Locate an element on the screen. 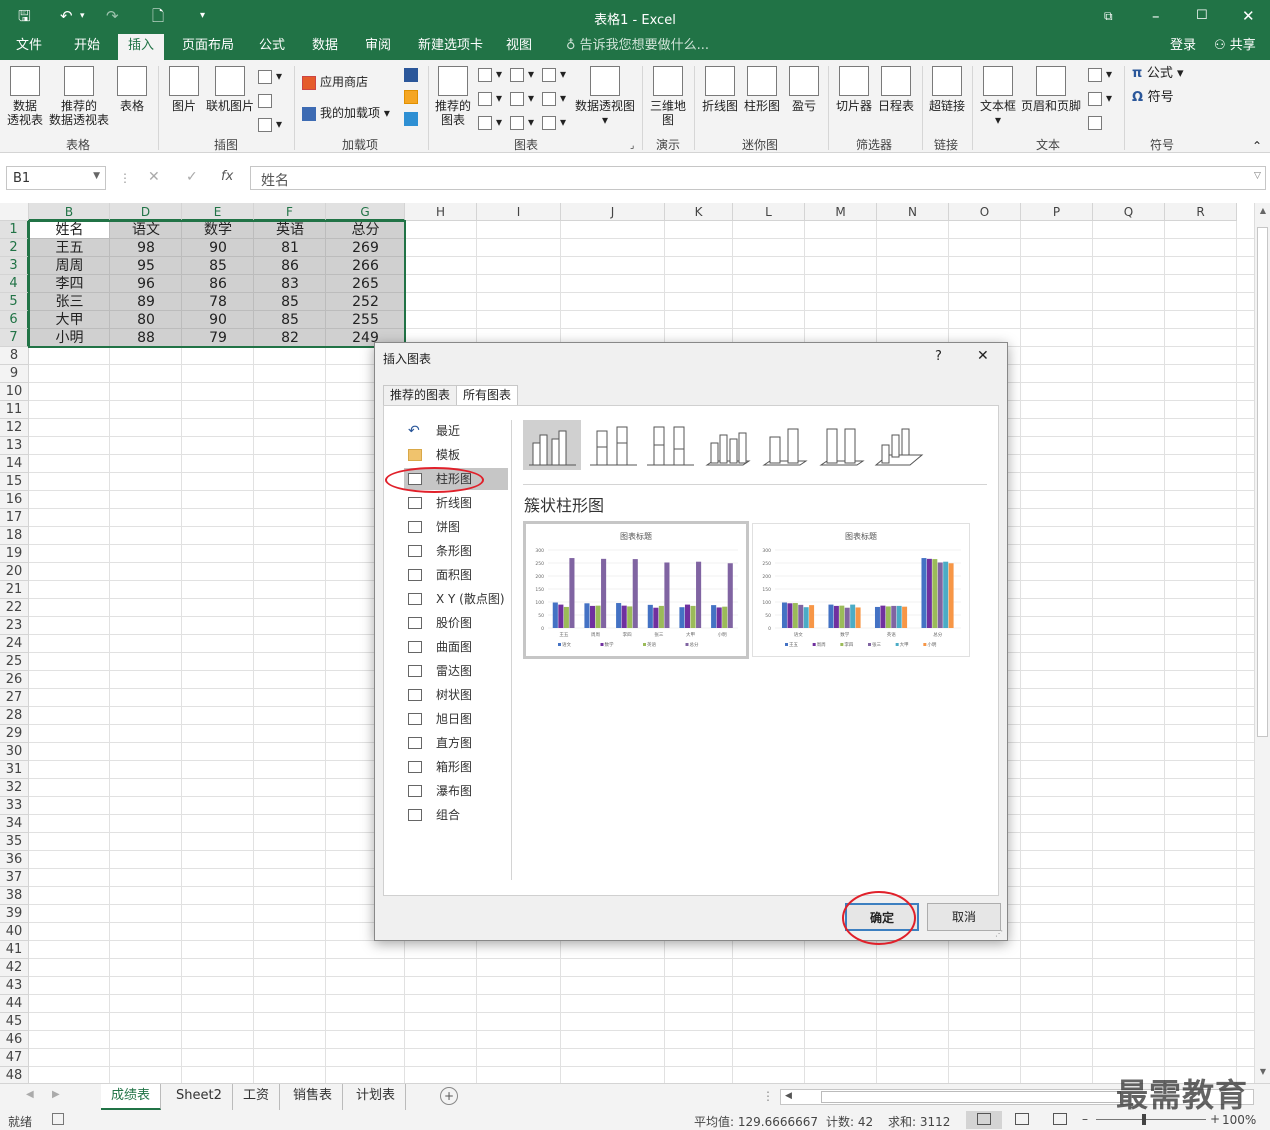 The image size is (1270, 1130). header-footer-button: 页眉和页脚 is located at coordinates (1051, 89).